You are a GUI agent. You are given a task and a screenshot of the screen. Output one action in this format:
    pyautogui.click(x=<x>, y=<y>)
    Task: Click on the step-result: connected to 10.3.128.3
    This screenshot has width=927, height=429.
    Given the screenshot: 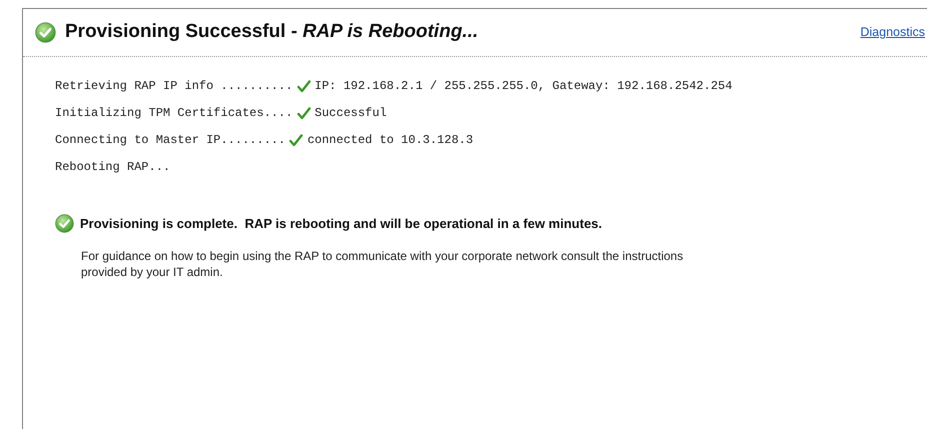 What is the action you would take?
    pyautogui.click(x=390, y=140)
    